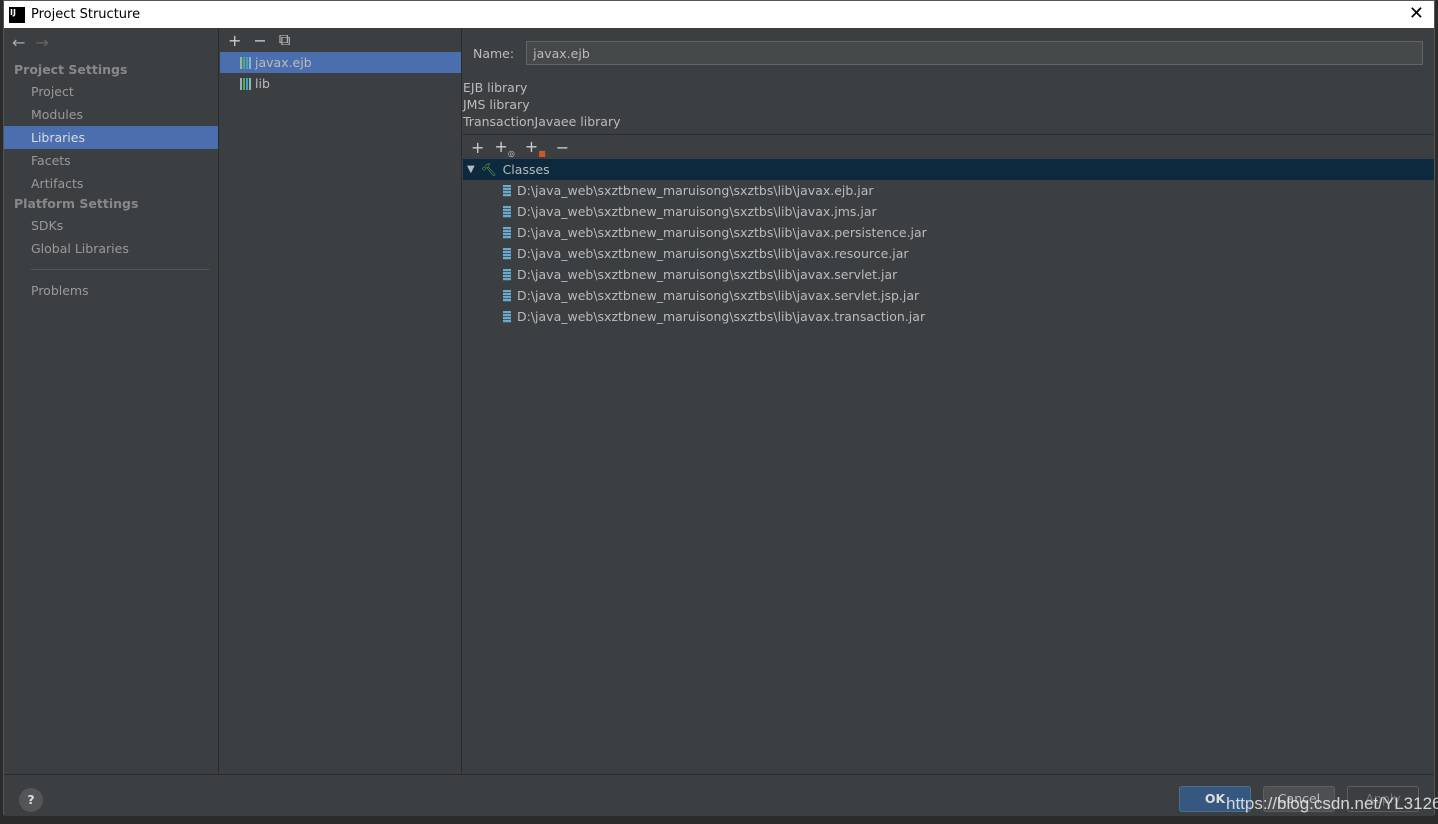  Describe the element at coordinates (340, 83) in the screenshot. I see `library-item: lib` at that location.